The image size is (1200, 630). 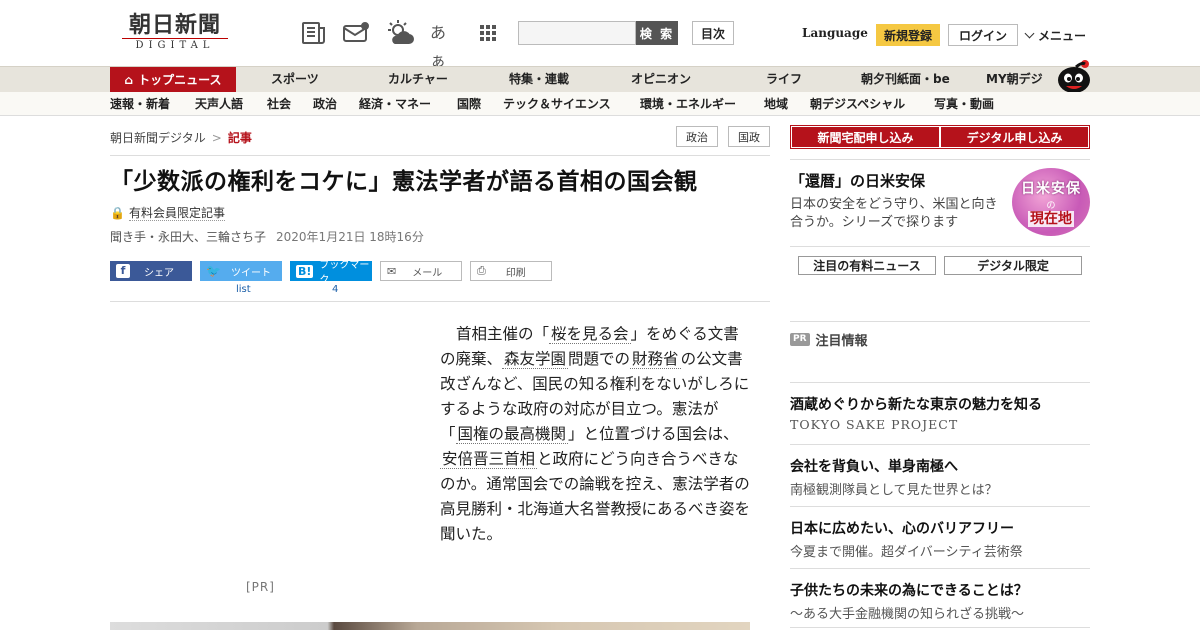 I want to click on nav-features: 特集・連載, so click(x=539, y=79).